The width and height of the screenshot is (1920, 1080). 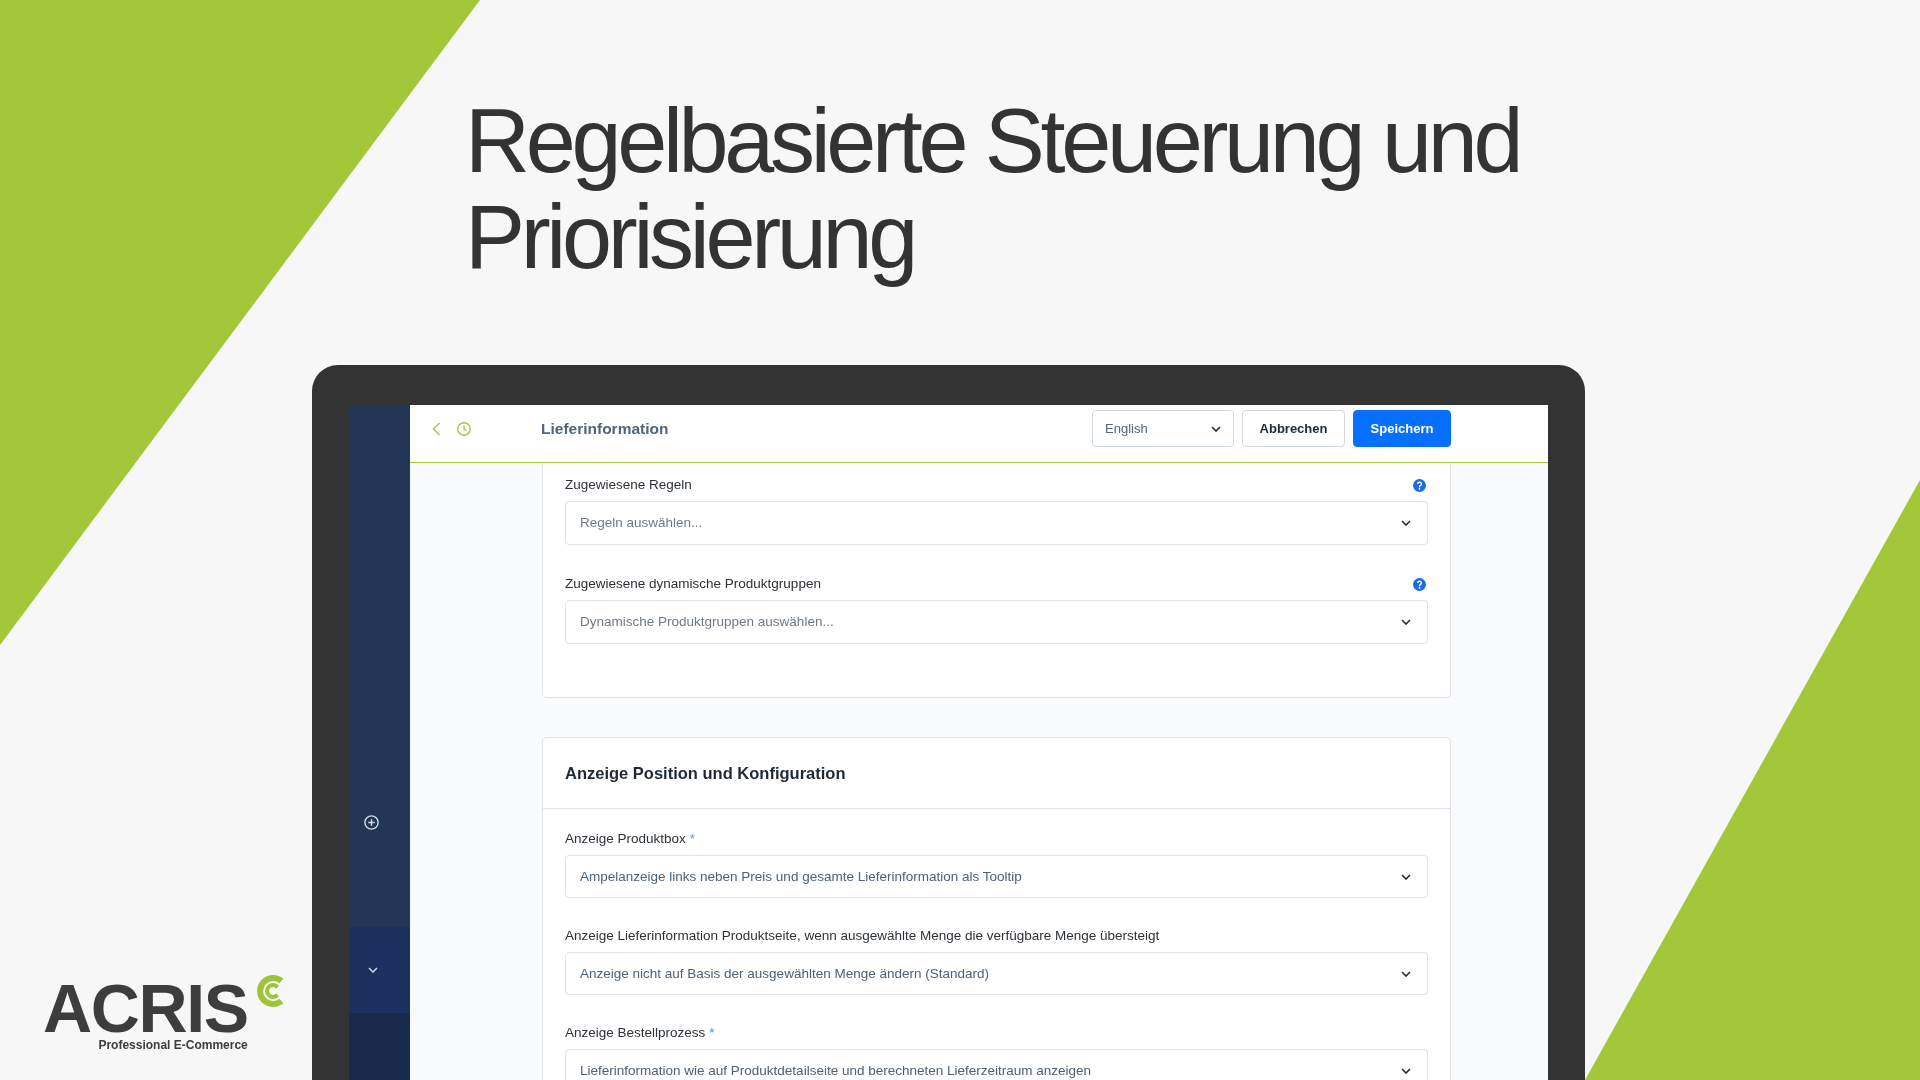 I want to click on sidebar-footer, so click(x=379, y=1046).